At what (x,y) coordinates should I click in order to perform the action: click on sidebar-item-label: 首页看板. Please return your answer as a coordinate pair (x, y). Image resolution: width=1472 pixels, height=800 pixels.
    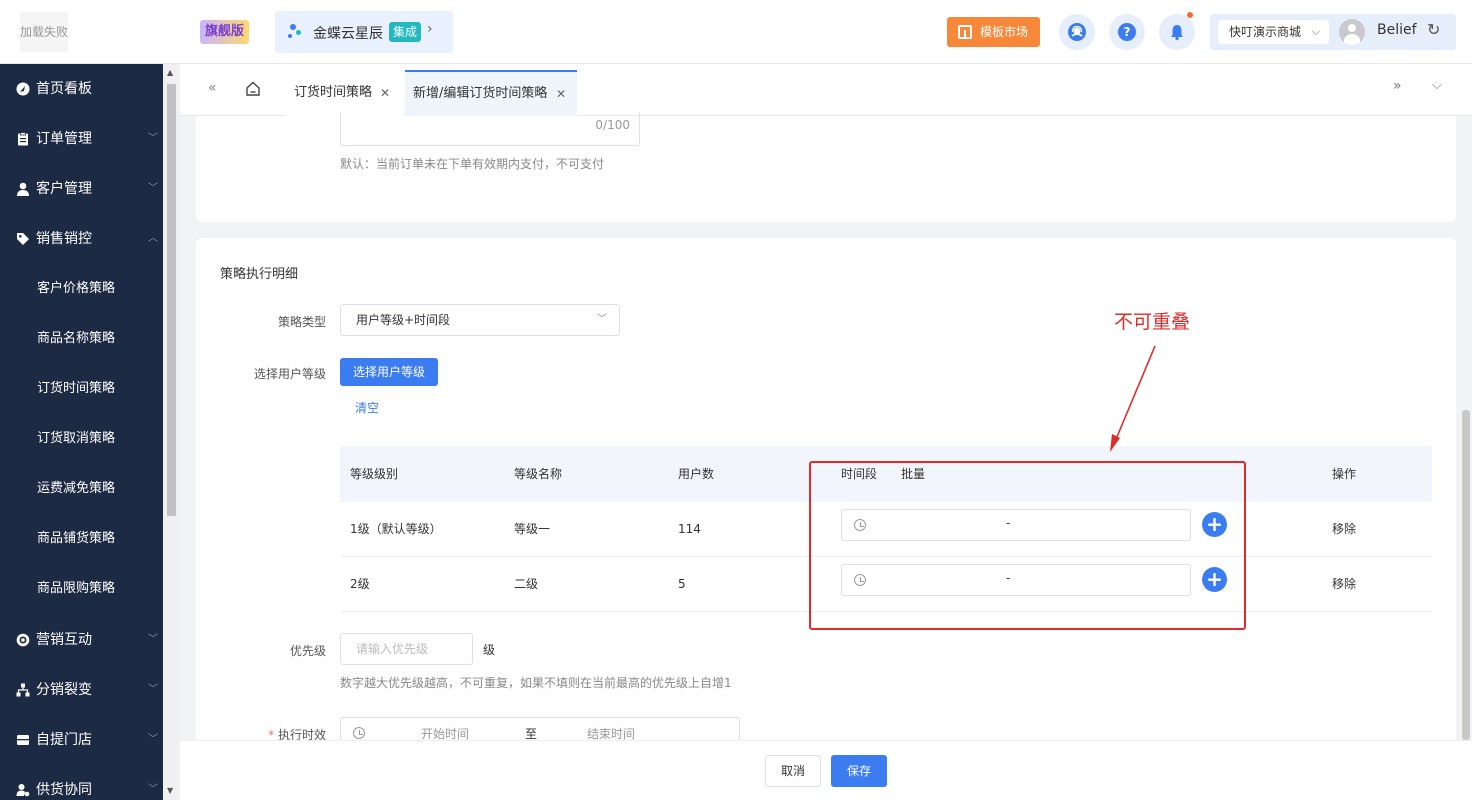
    Looking at the image, I should click on (64, 89).